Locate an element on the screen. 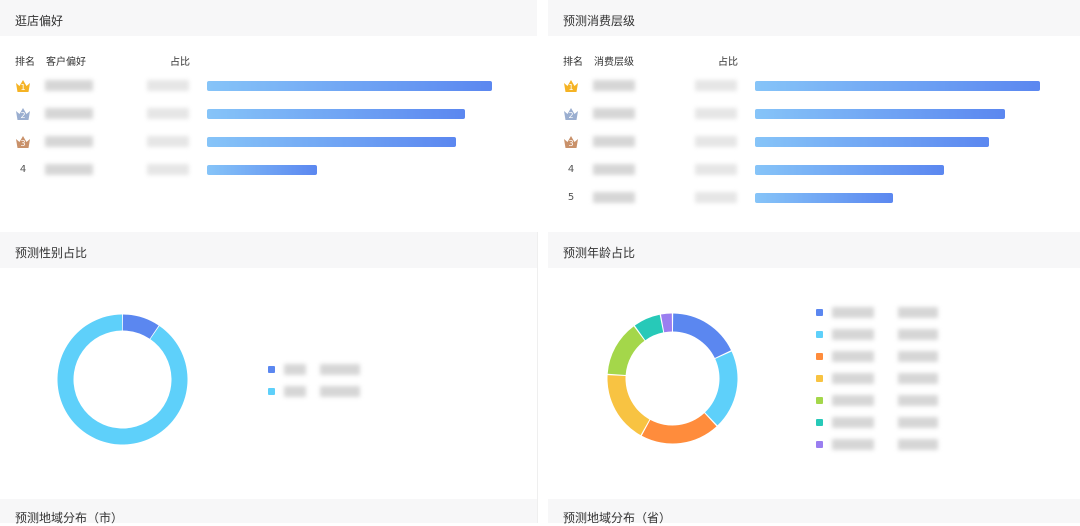 The image size is (1080, 526). region-city-panel: 预测地域分布（市） is located at coordinates (268, 512).